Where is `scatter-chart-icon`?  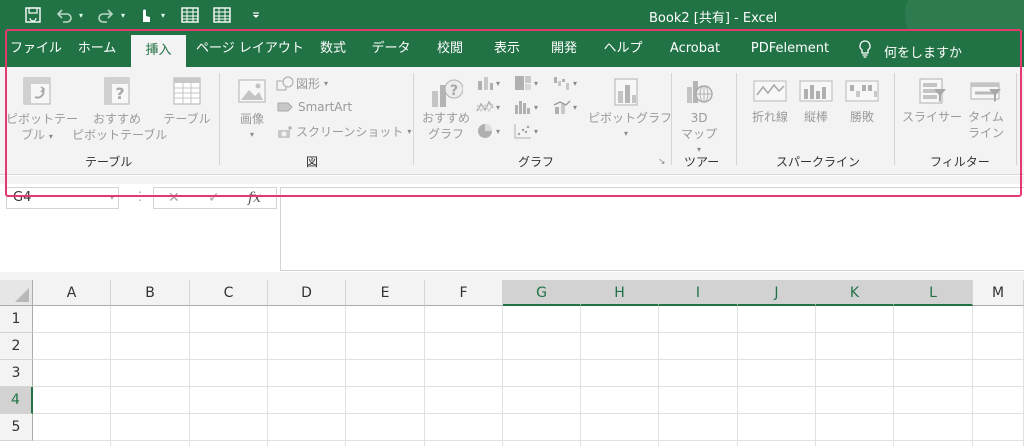 scatter-chart-icon is located at coordinates (524, 131).